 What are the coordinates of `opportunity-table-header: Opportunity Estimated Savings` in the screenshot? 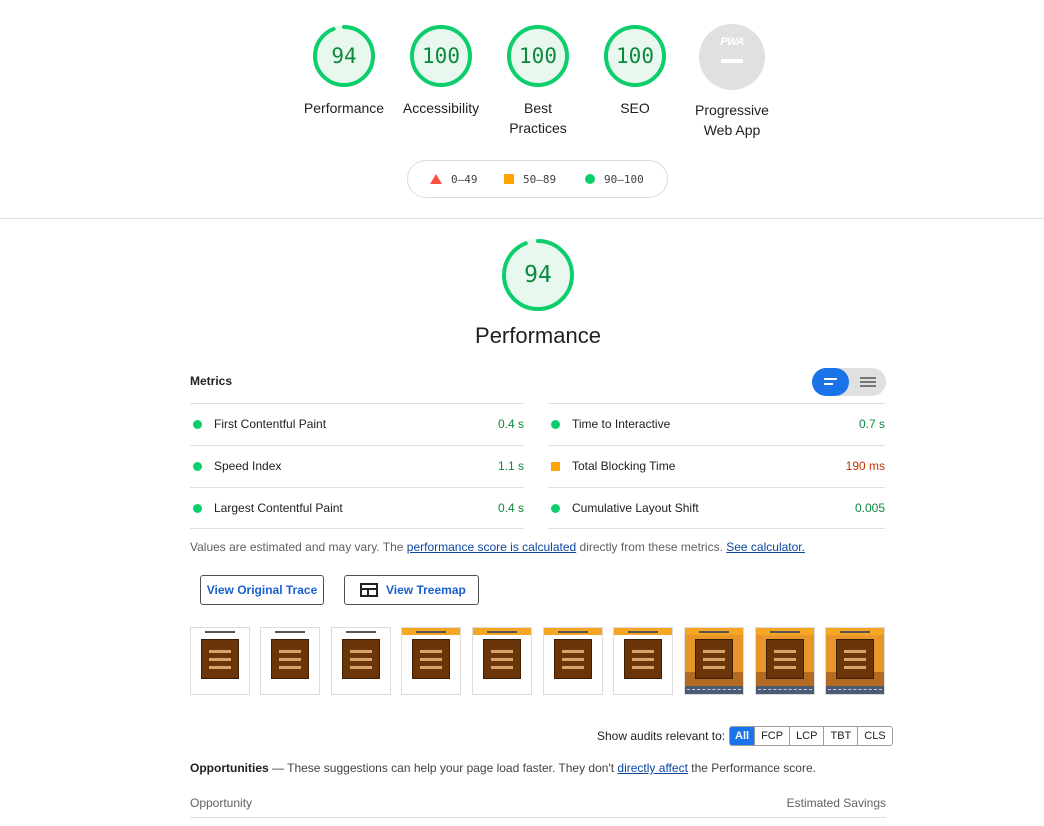 It's located at (538, 807).